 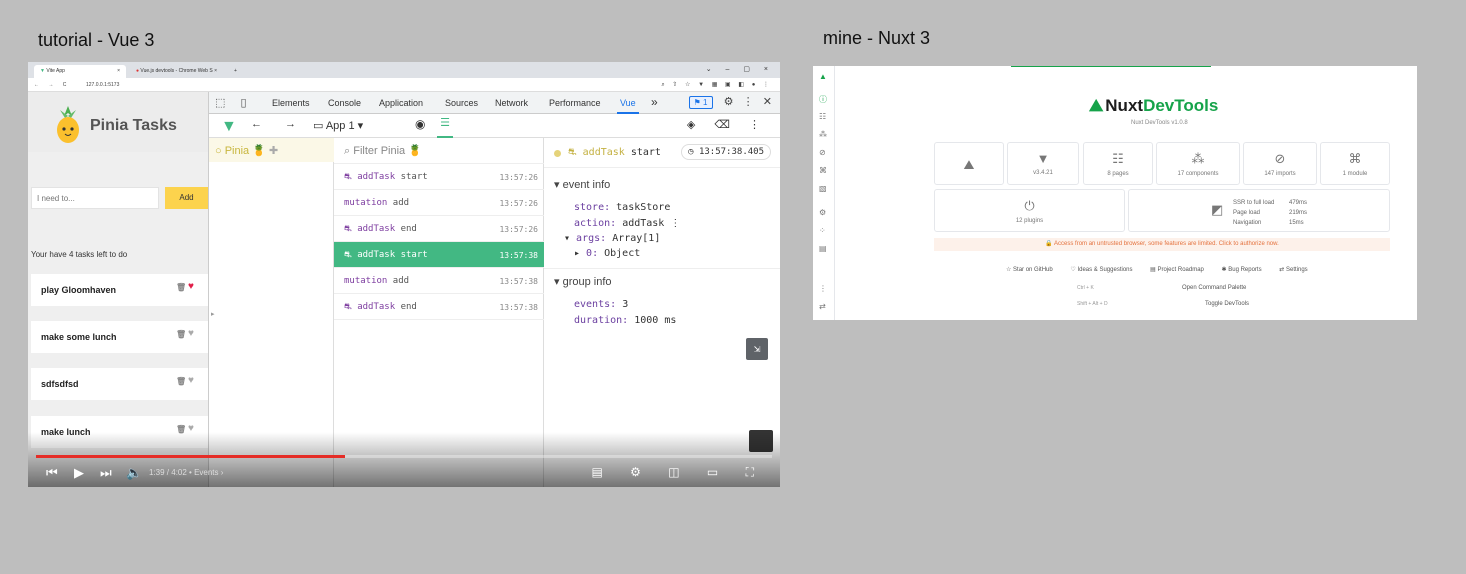 What do you see at coordinates (291, 103) in the screenshot?
I see `tab-elements: Elements` at bounding box center [291, 103].